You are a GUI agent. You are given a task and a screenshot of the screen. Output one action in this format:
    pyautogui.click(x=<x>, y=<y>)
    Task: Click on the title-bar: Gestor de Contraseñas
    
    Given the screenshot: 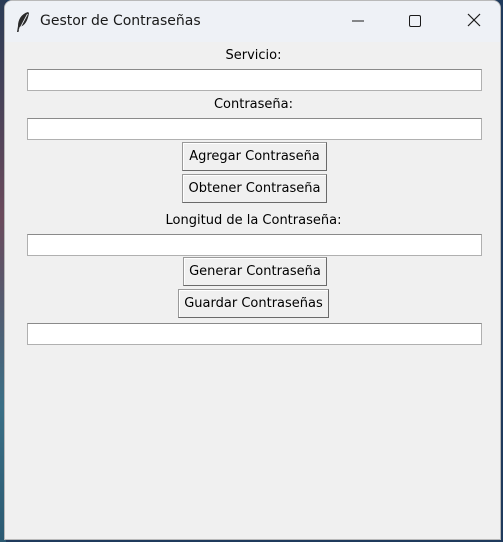 What is the action you would take?
    pyautogui.click(x=252, y=21)
    